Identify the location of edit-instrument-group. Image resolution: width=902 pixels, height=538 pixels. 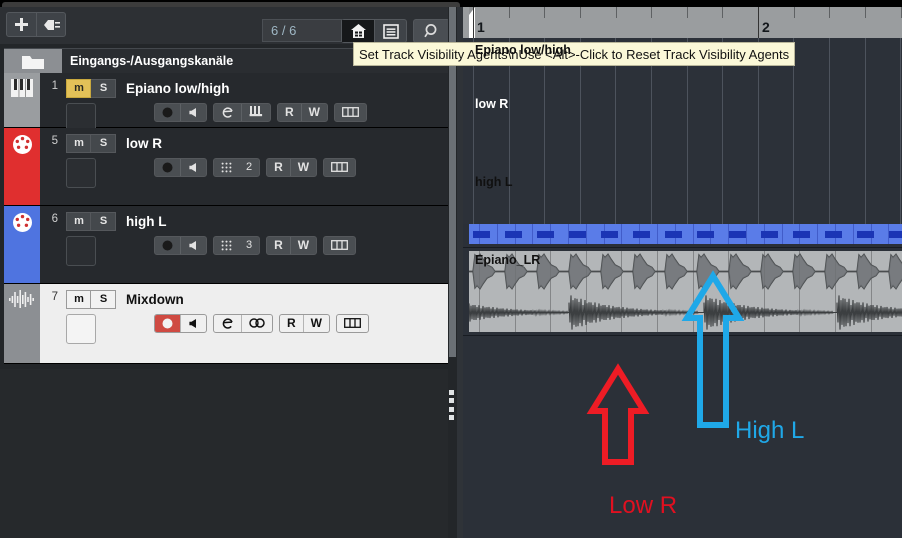
(242, 112).